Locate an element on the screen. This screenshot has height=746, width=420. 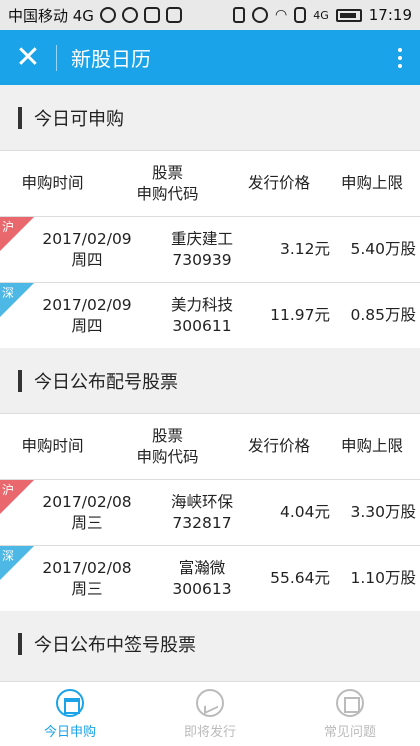
chart-icon is located at coordinates (210, 702).